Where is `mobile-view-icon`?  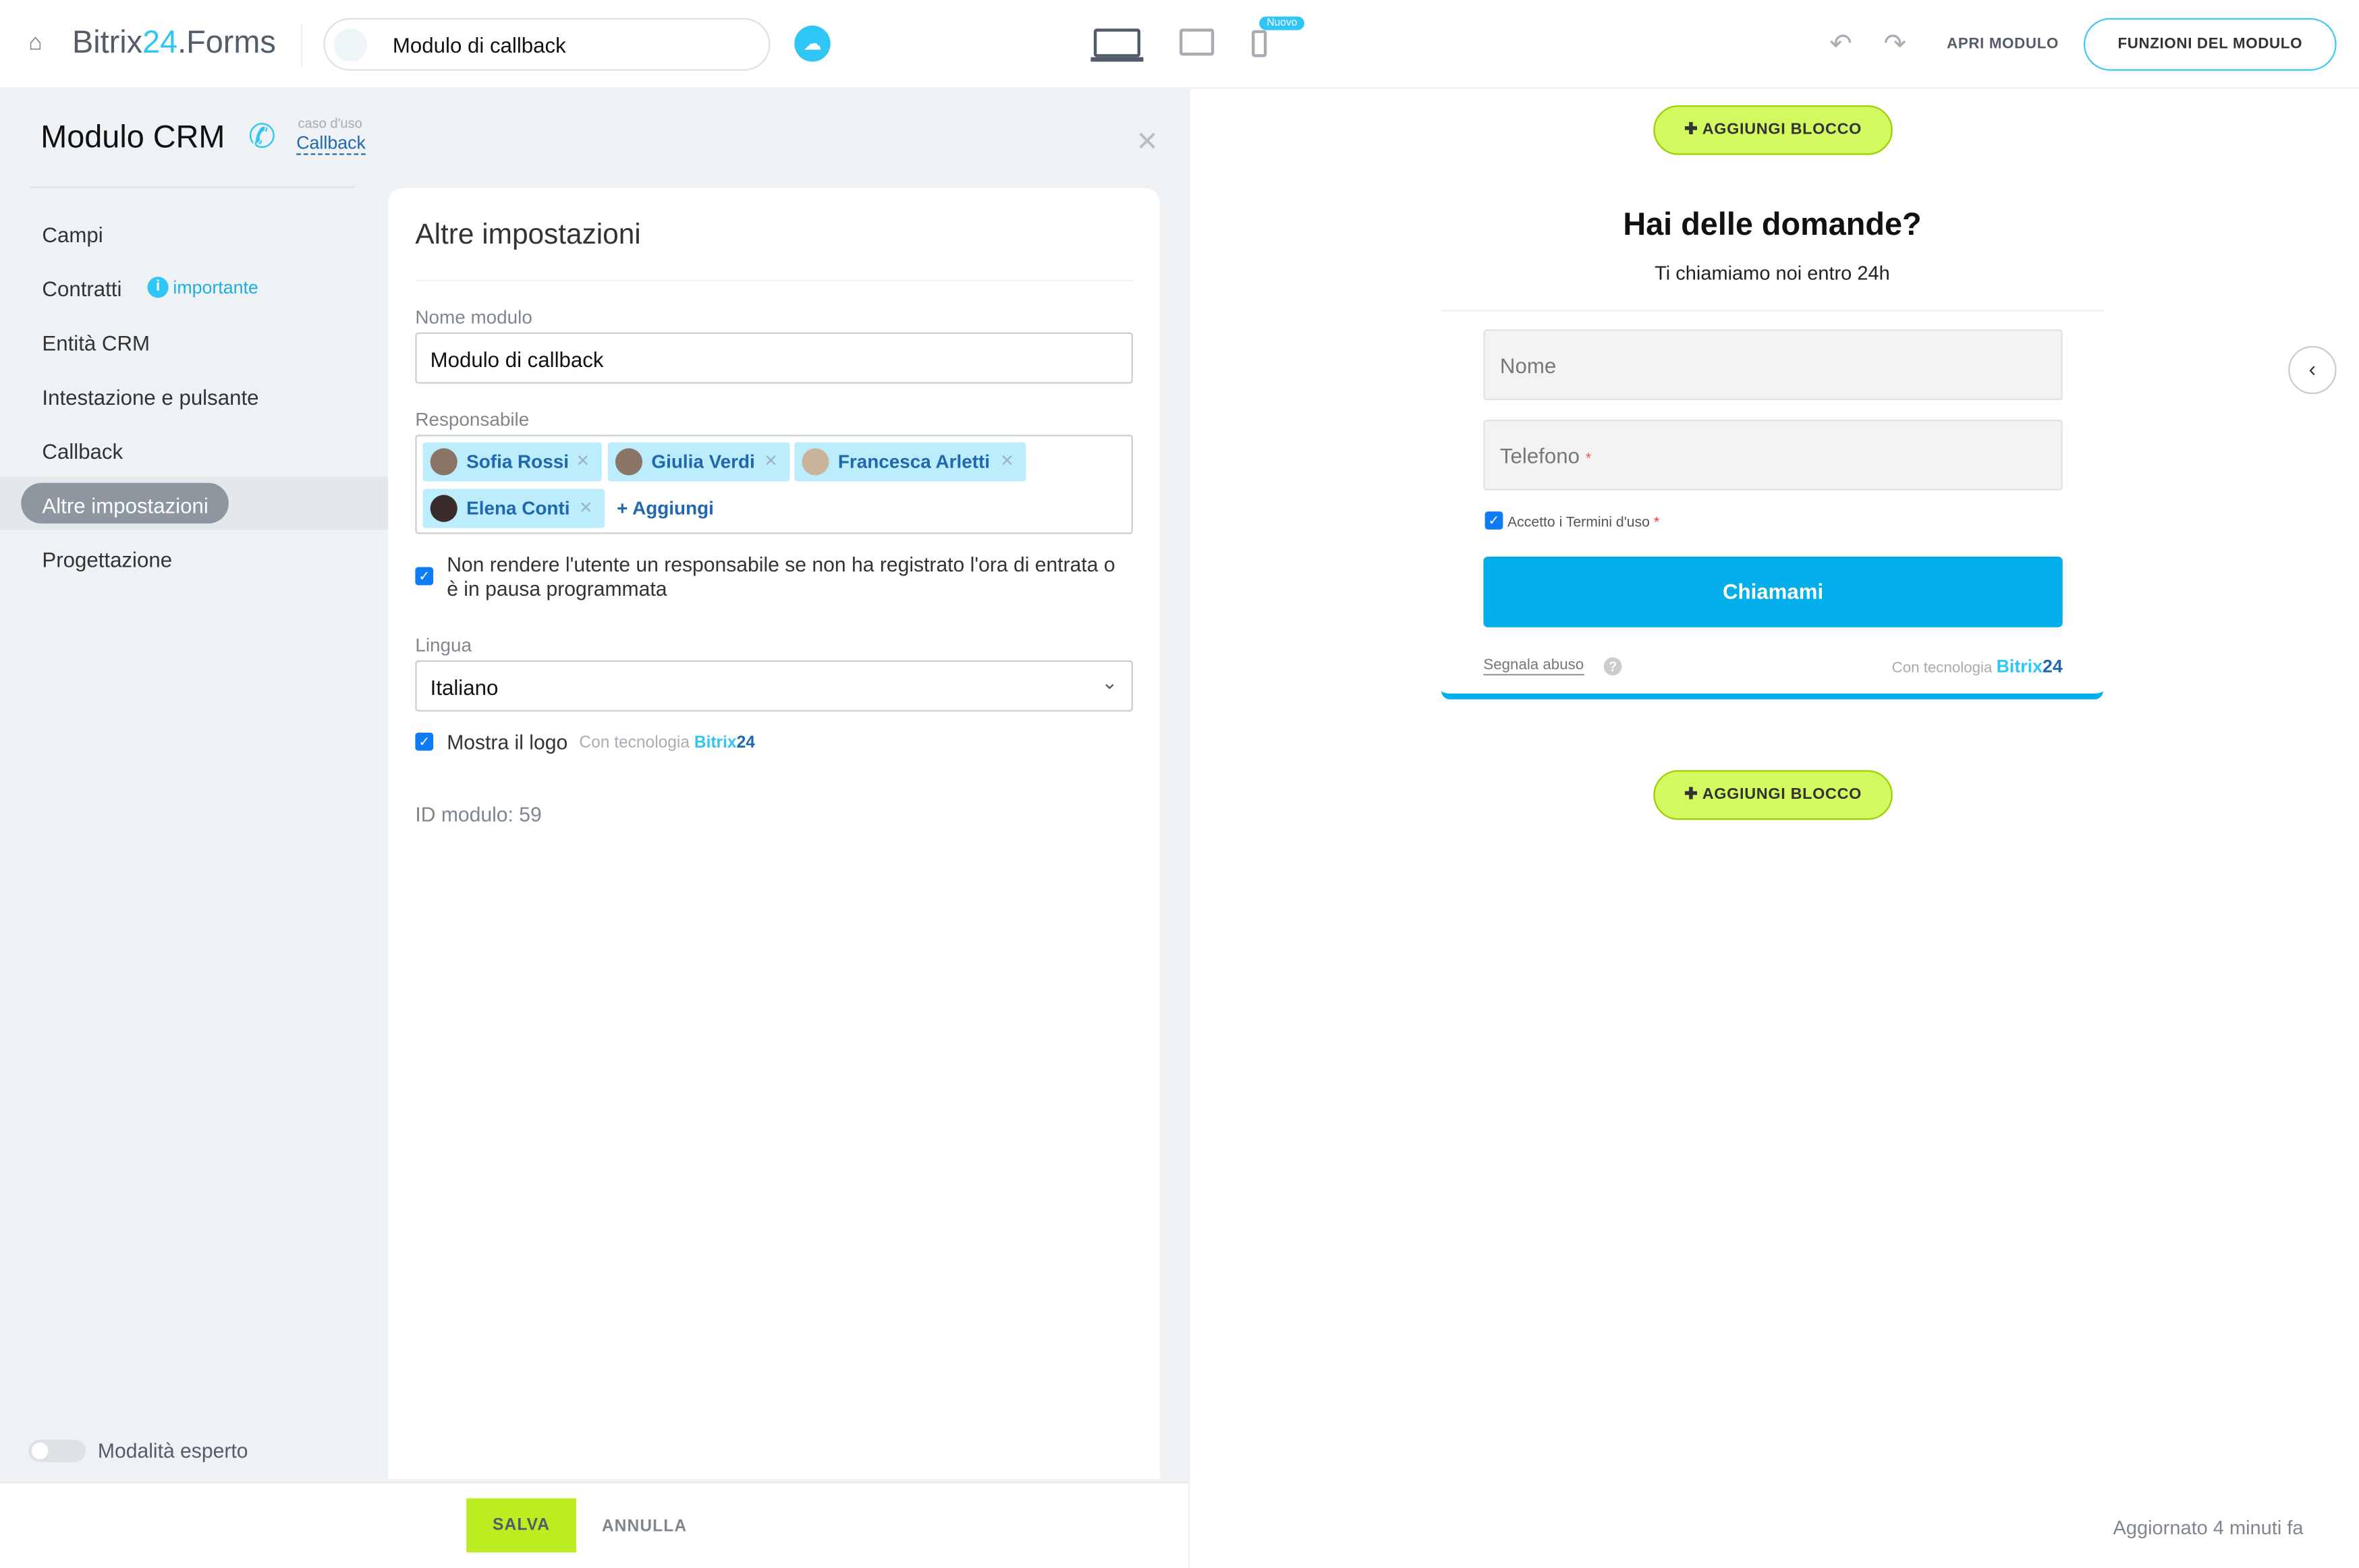 mobile-view-icon is located at coordinates (1260, 43).